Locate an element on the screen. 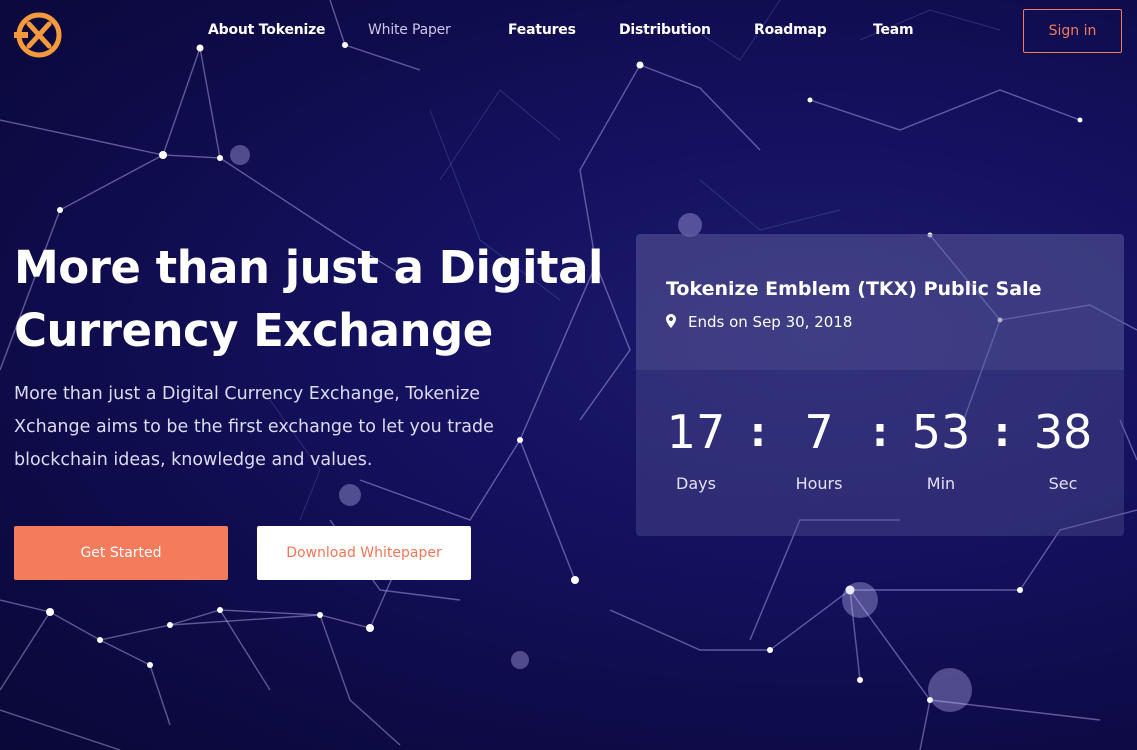 This screenshot has width=1137, height=750. countdown-hours: 7 Hours is located at coordinates (819, 447).